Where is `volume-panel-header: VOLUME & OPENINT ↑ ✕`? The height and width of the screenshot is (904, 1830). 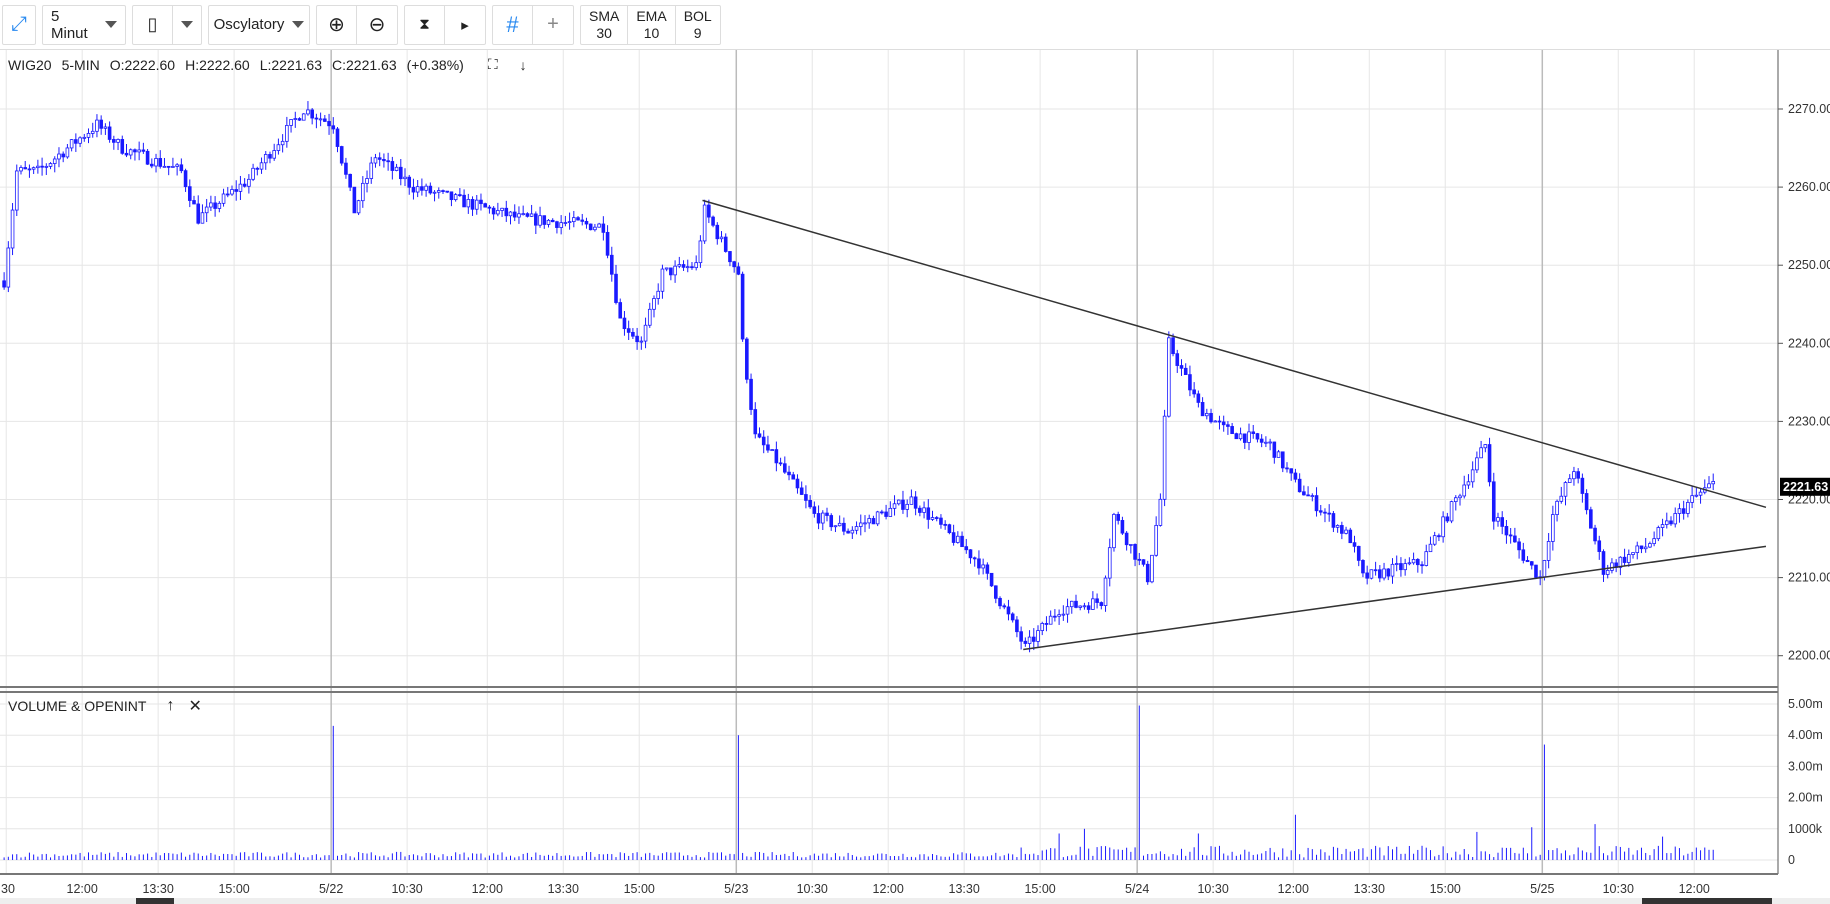
volume-panel-header: VOLUME & OPENINT ↑ ✕ is located at coordinates (105, 706).